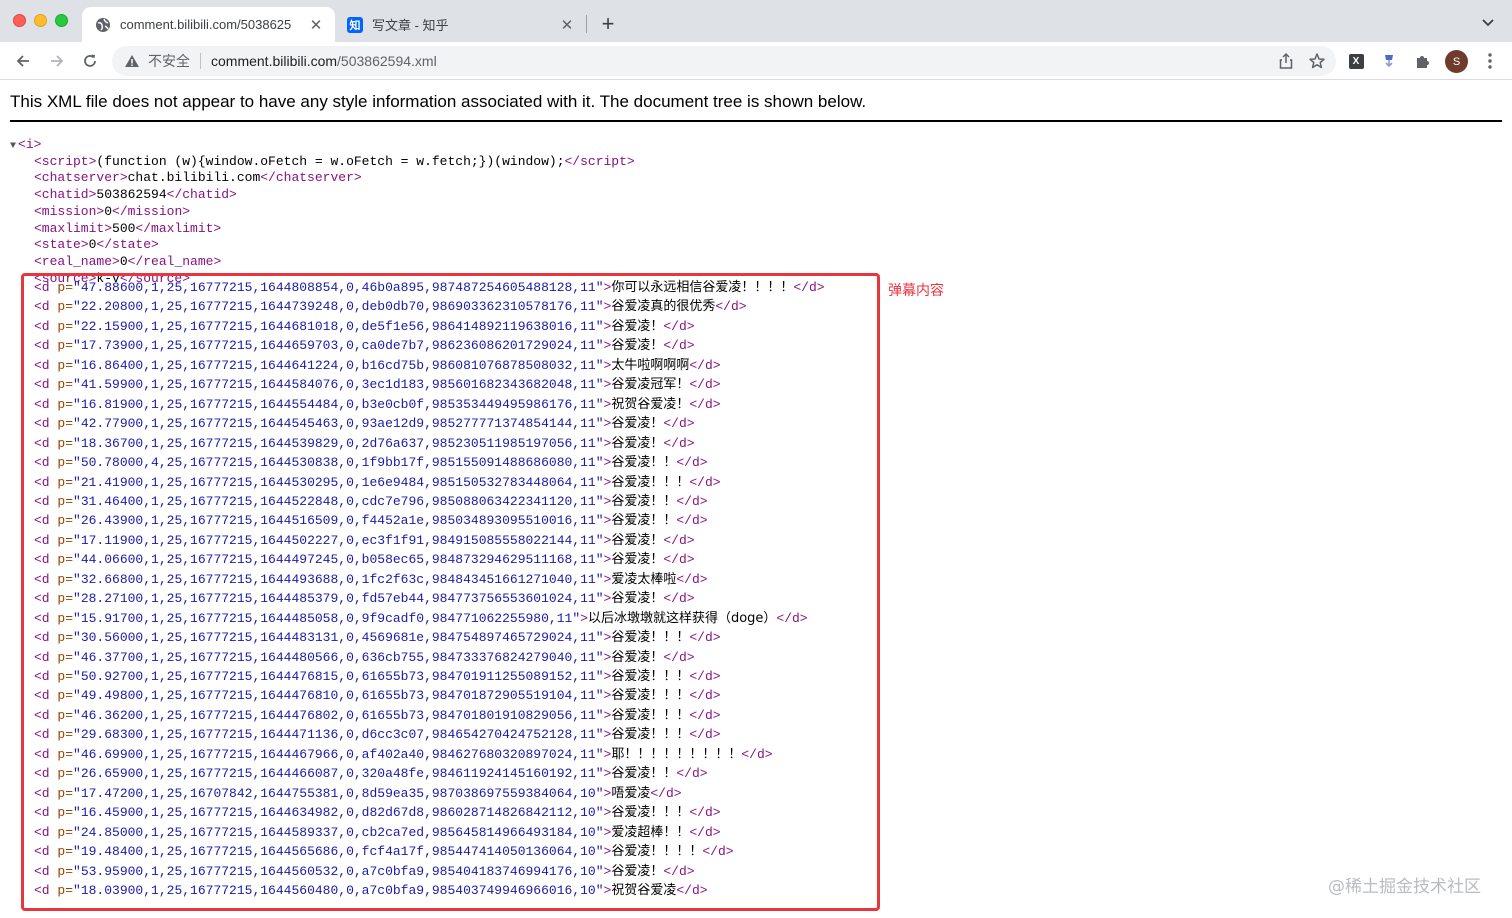 The height and width of the screenshot is (918, 1512). What do you see at coordinates (73, 228) in the screenshot?
I see `xml-open-tag: <maxlimit>` at bounding box center [73, 228].